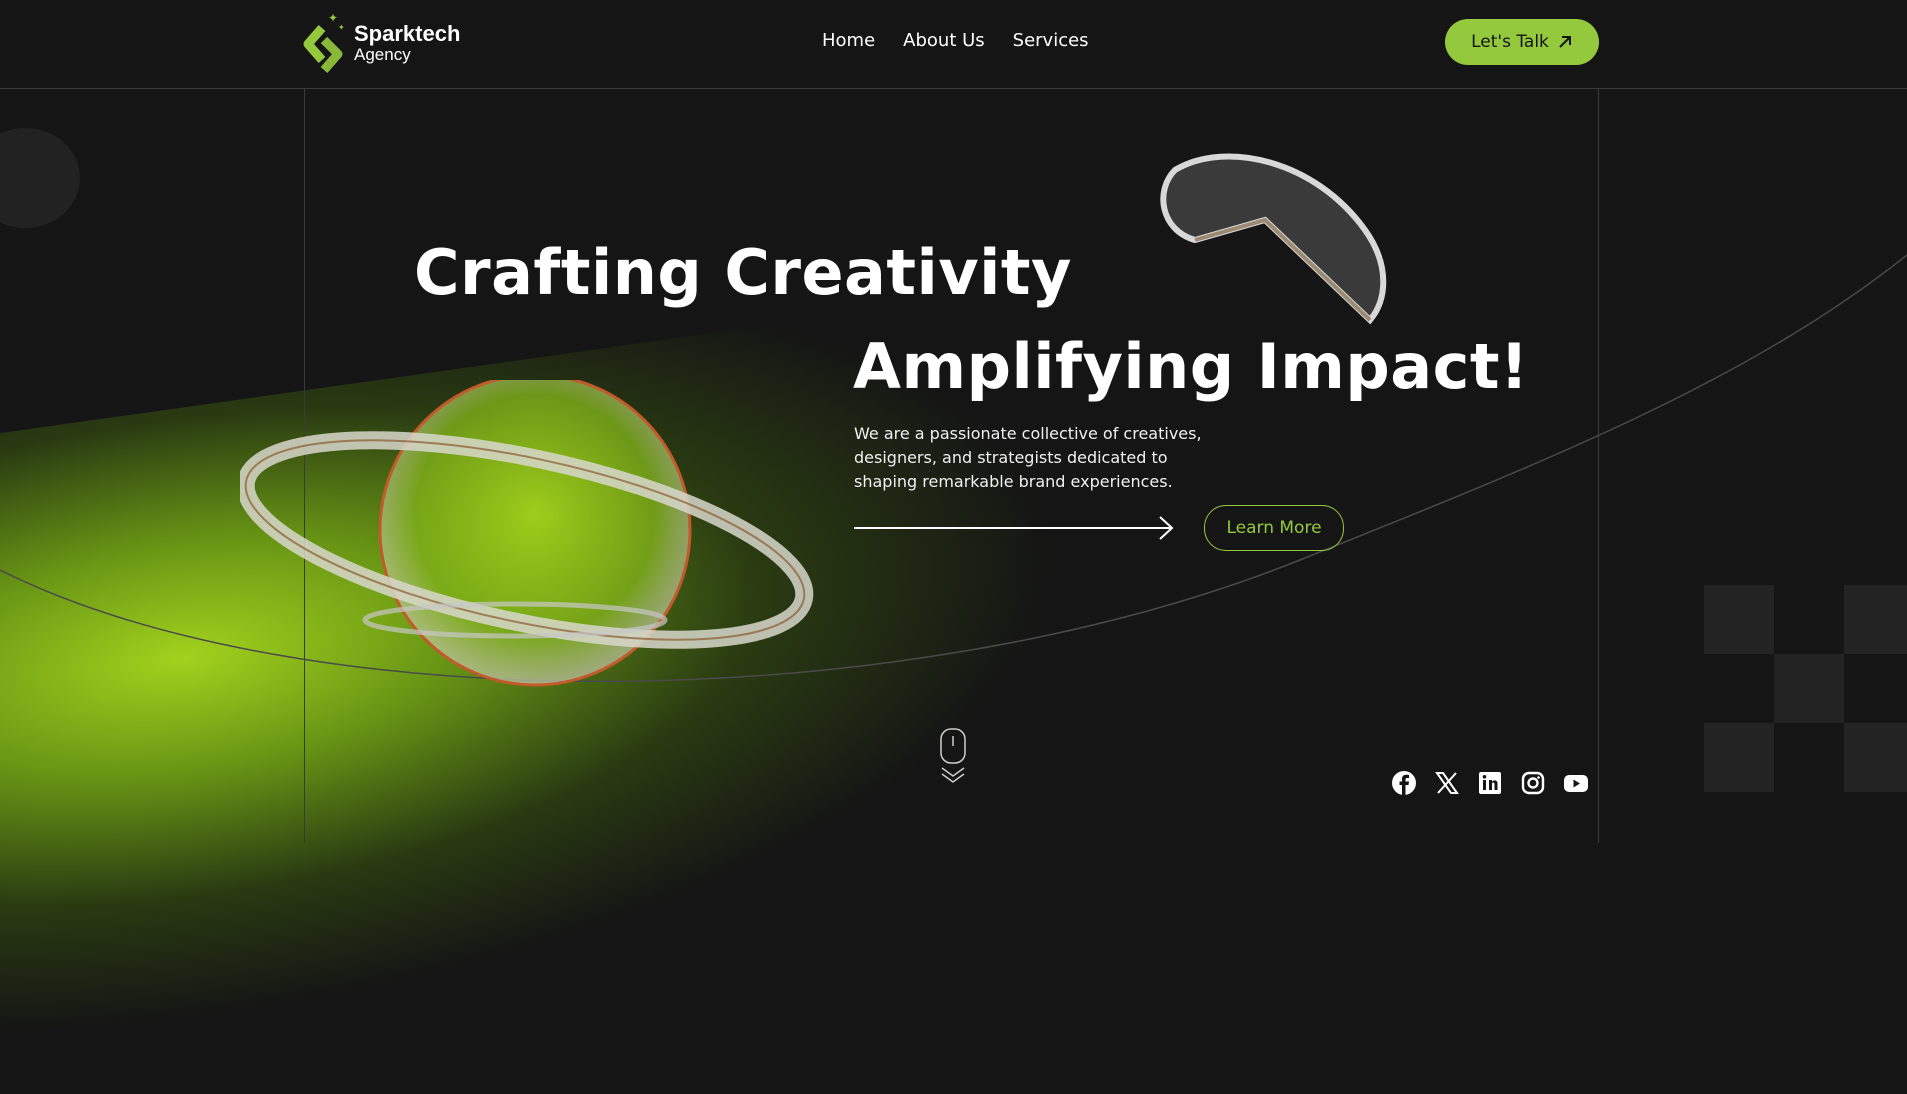 The height and width of the screenshot is (1094, 1907). Describe the element at coordinates (1404, 783) in the screenshot. I see `facebook-icon` at that location.